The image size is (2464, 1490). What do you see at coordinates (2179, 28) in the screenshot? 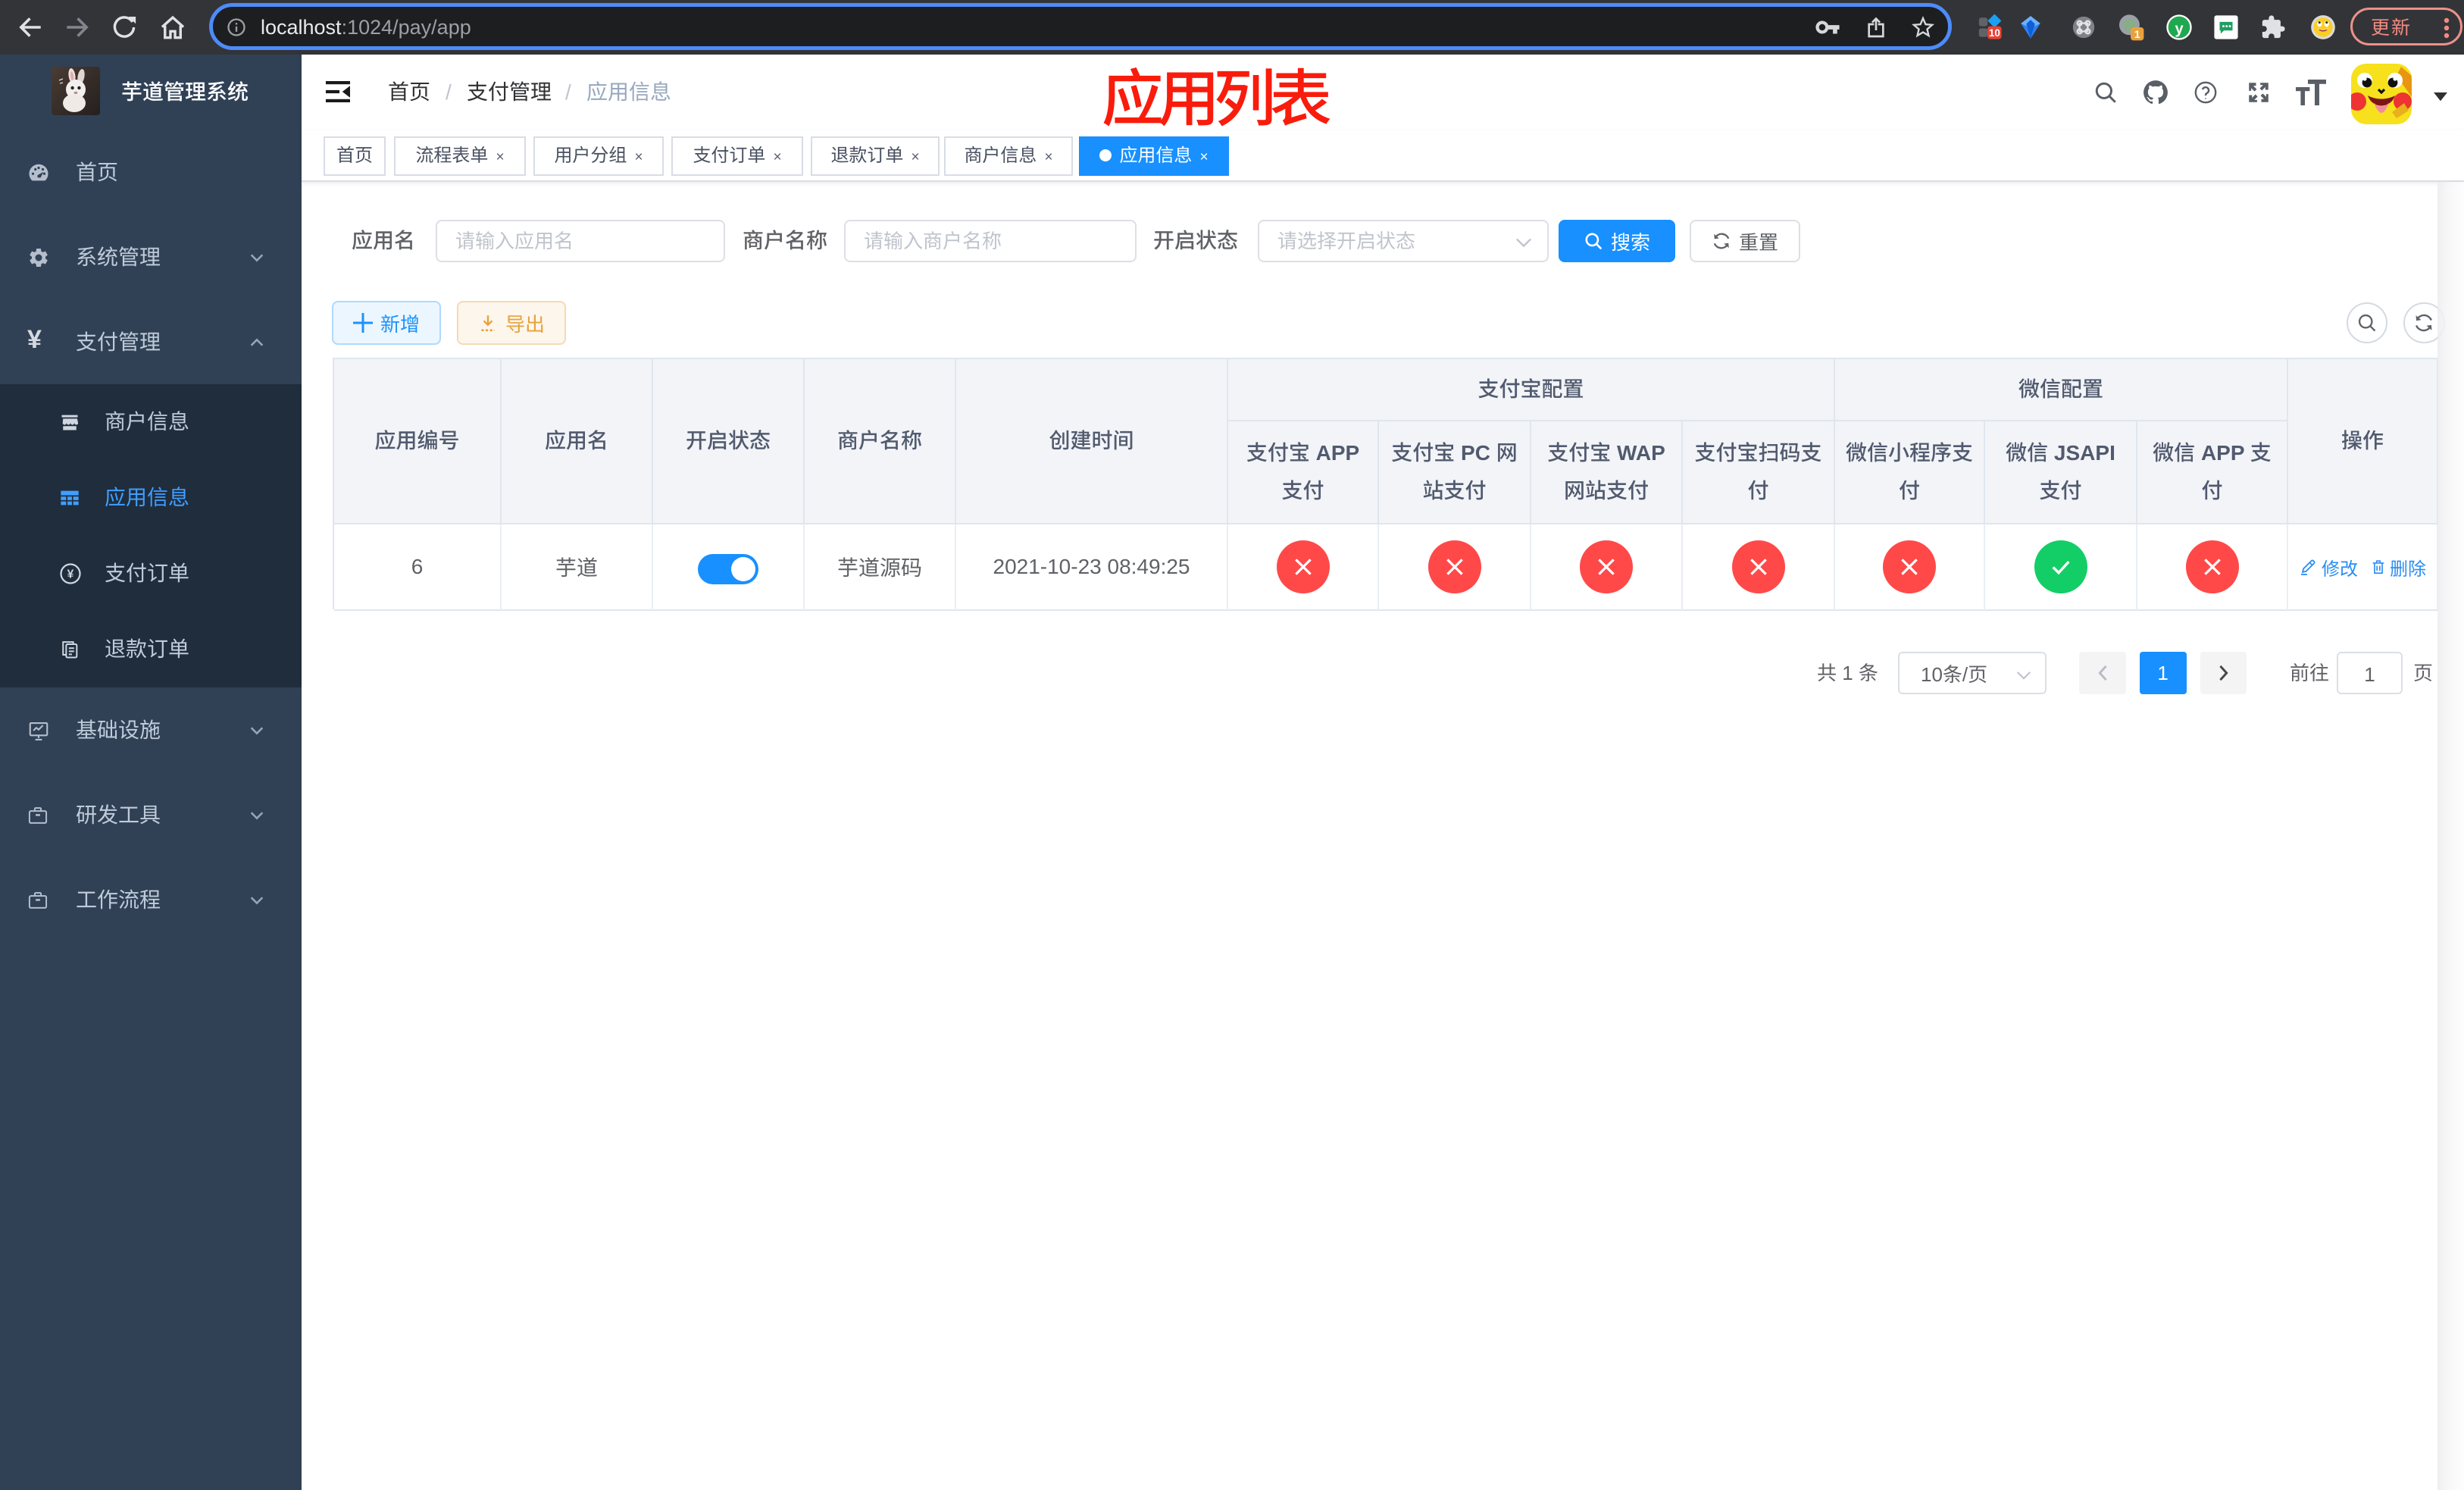
I see `svg-text: y` at bounding box center [2179, 28].